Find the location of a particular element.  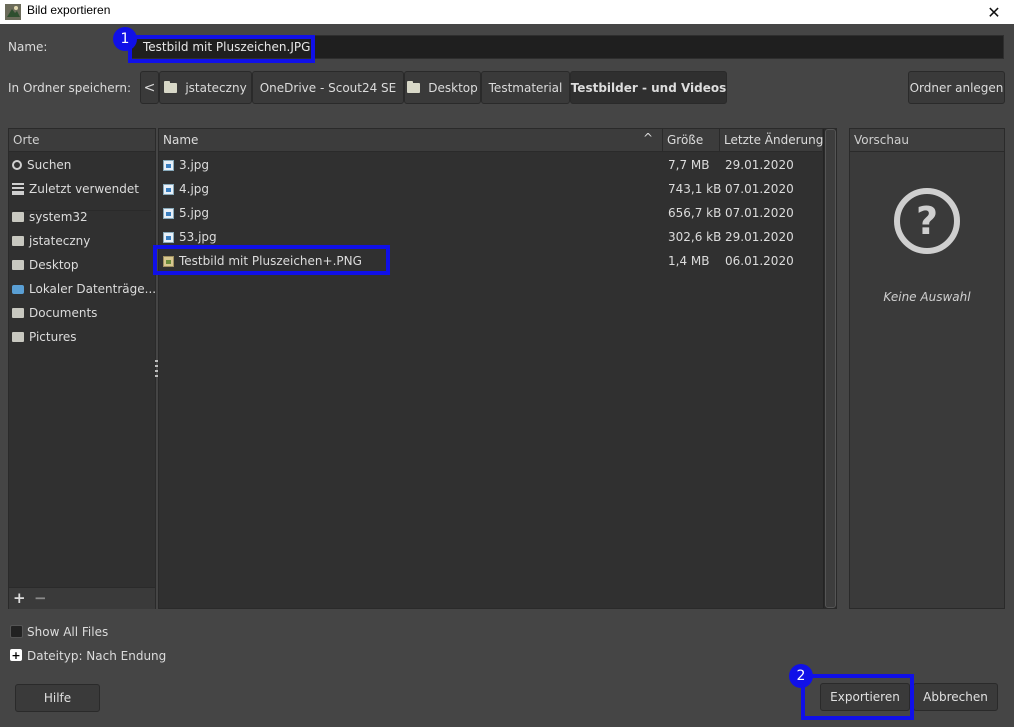

column-header-name: Name is located at coordinates (411, 140).